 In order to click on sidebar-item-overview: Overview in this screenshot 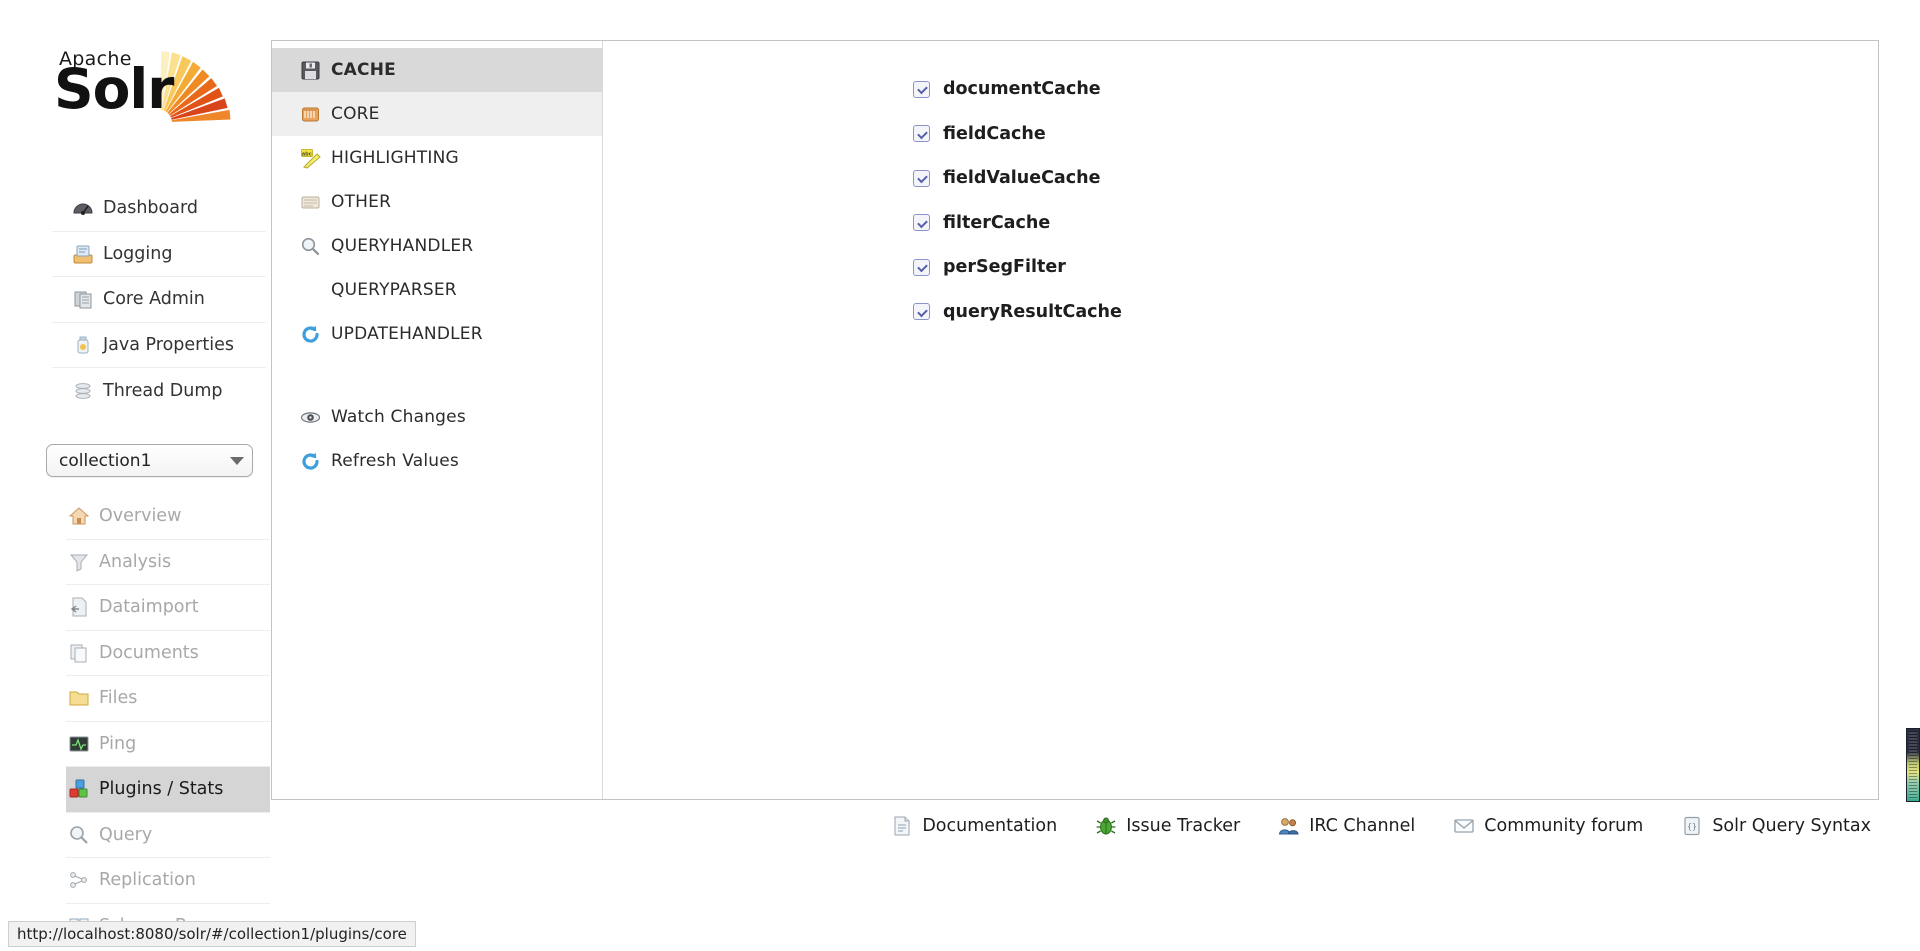, I will do `click(168, 517)`.